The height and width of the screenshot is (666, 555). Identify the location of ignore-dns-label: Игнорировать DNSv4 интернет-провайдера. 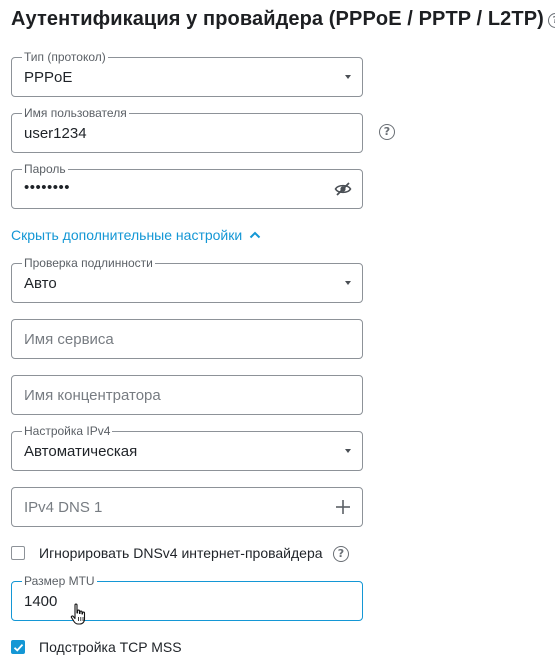
(181, 553).